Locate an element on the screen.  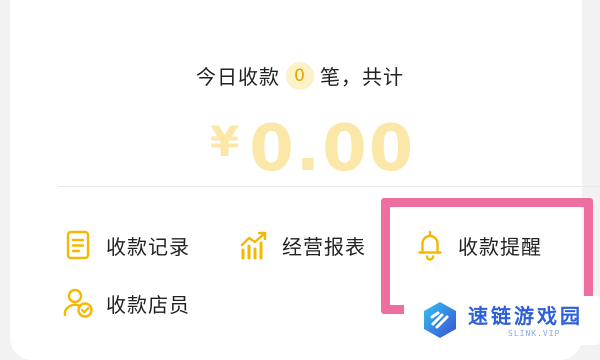
menu-item-clerk-label: 收款店员 is located at coordinates (148, 304).